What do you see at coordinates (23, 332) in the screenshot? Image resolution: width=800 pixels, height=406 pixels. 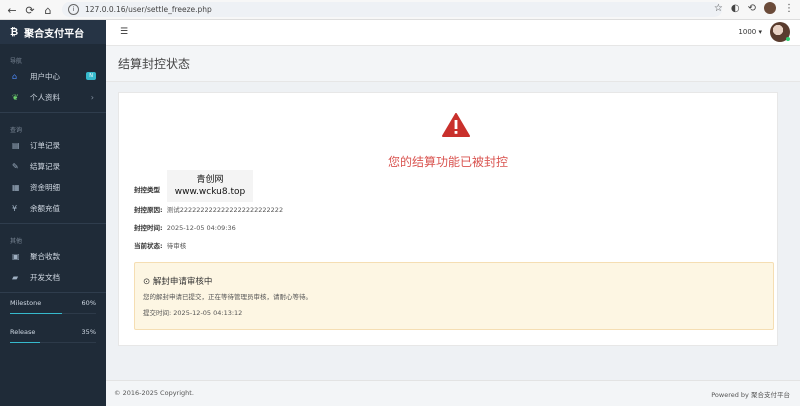 I see `progress-label: Release` at bounding box center [23, 332].